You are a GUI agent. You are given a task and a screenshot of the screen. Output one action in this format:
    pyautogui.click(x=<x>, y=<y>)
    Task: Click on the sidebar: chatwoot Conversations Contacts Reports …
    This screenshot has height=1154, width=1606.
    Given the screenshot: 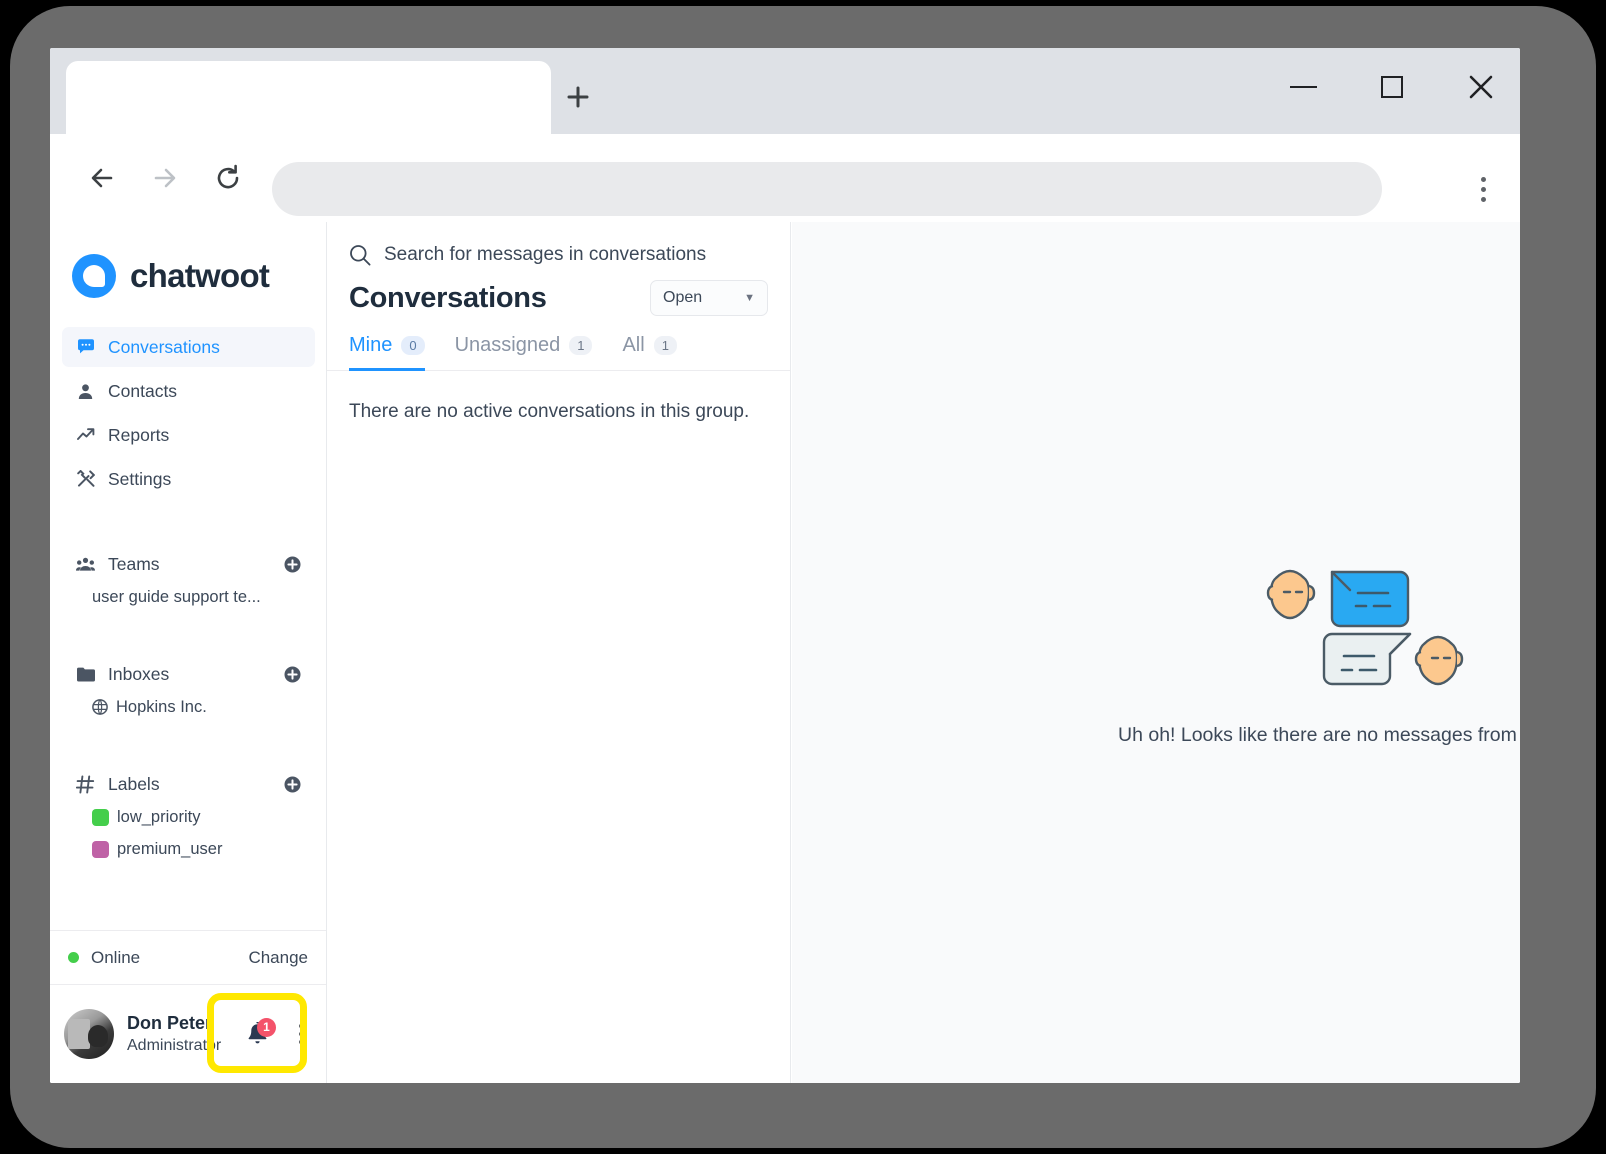 What is the action you would take?
    pyautogui.click(x=188, y=652)
    